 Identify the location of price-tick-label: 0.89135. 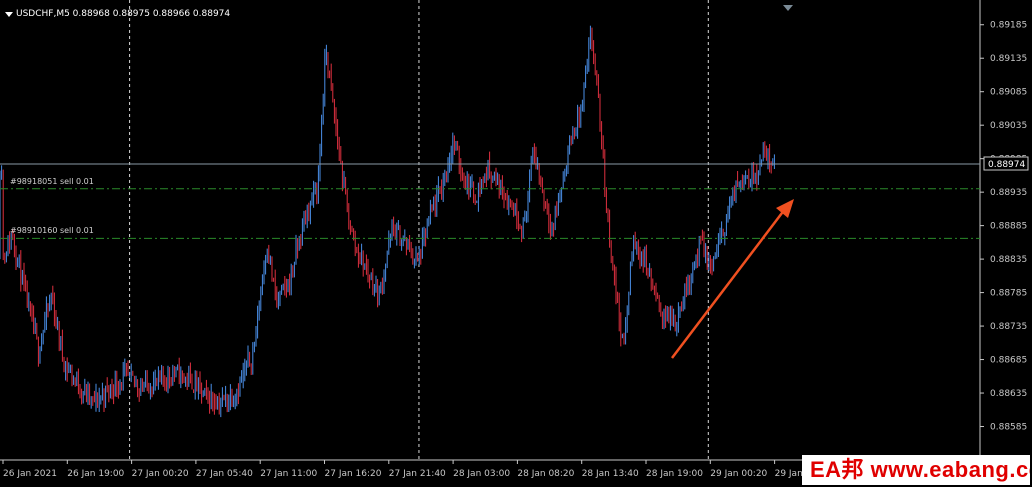
(1008, 59).